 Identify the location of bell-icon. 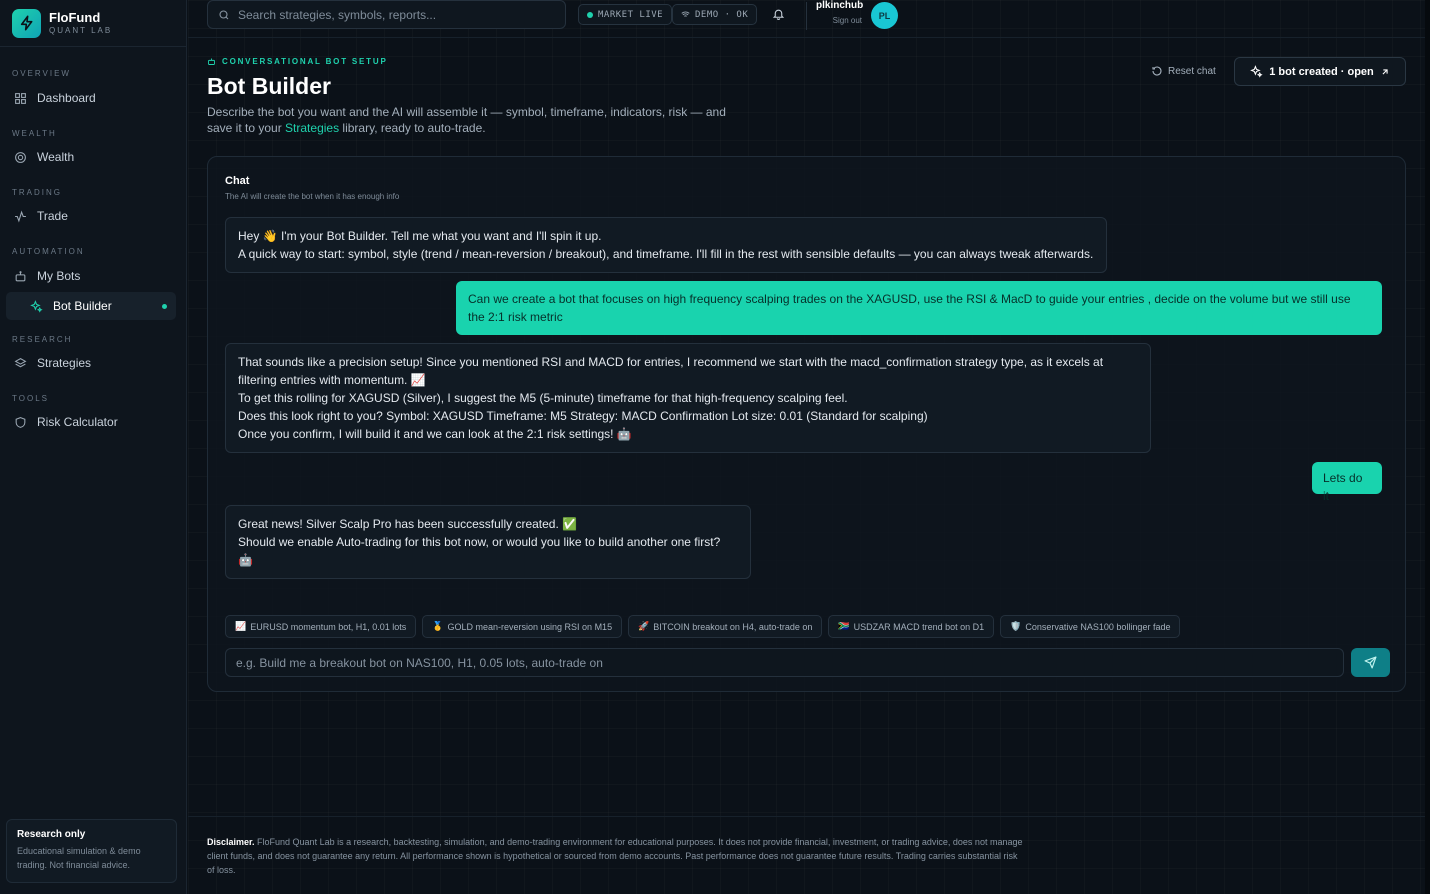
(778, 15).